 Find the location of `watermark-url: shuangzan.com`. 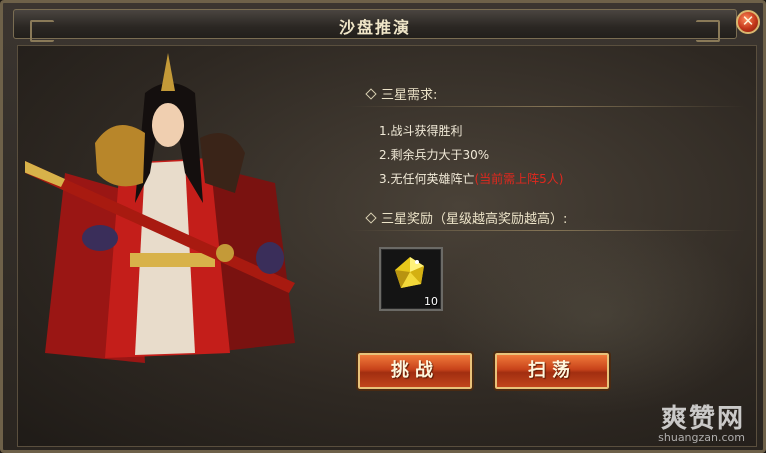

watermark-url: shuangzan.com is located at coordinates (701, 437).